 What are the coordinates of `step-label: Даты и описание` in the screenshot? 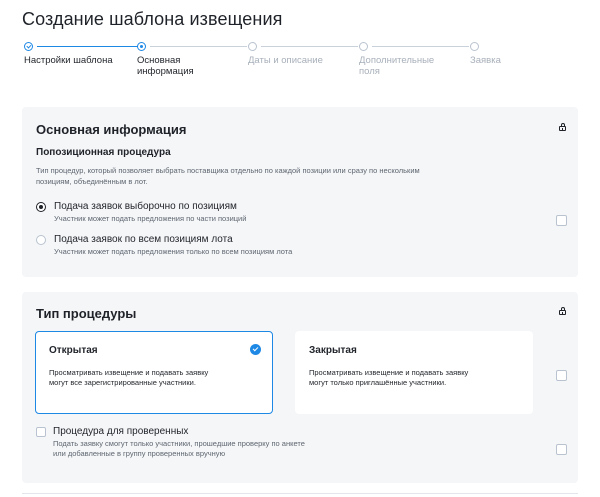 It's located at (285, 60).